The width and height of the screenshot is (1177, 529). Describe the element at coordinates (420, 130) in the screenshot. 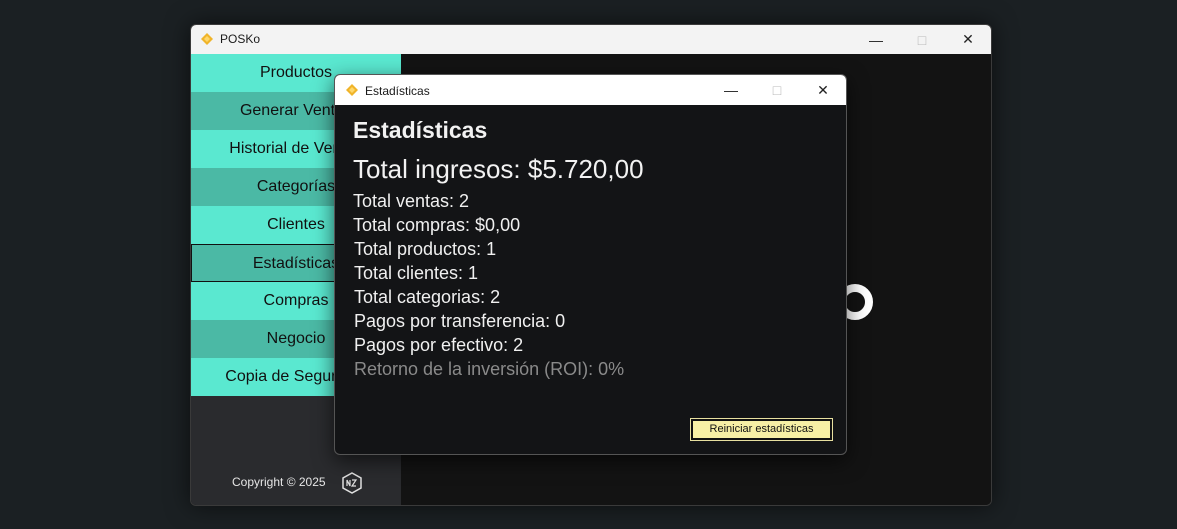

I see `statistics-heading: Estadísticas` at that location.